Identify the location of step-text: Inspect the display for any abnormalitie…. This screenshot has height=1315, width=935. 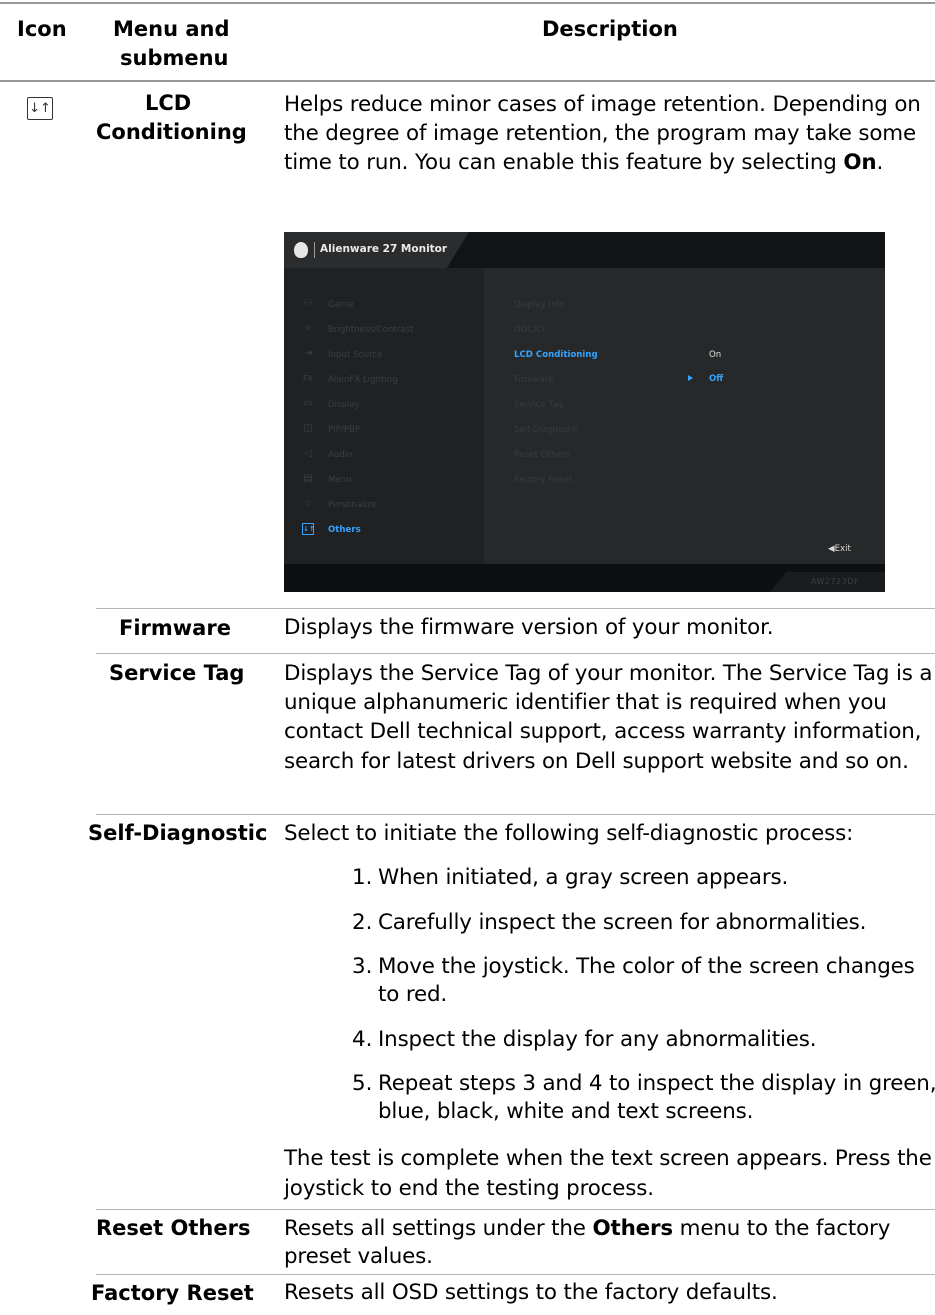
(597, 1039).